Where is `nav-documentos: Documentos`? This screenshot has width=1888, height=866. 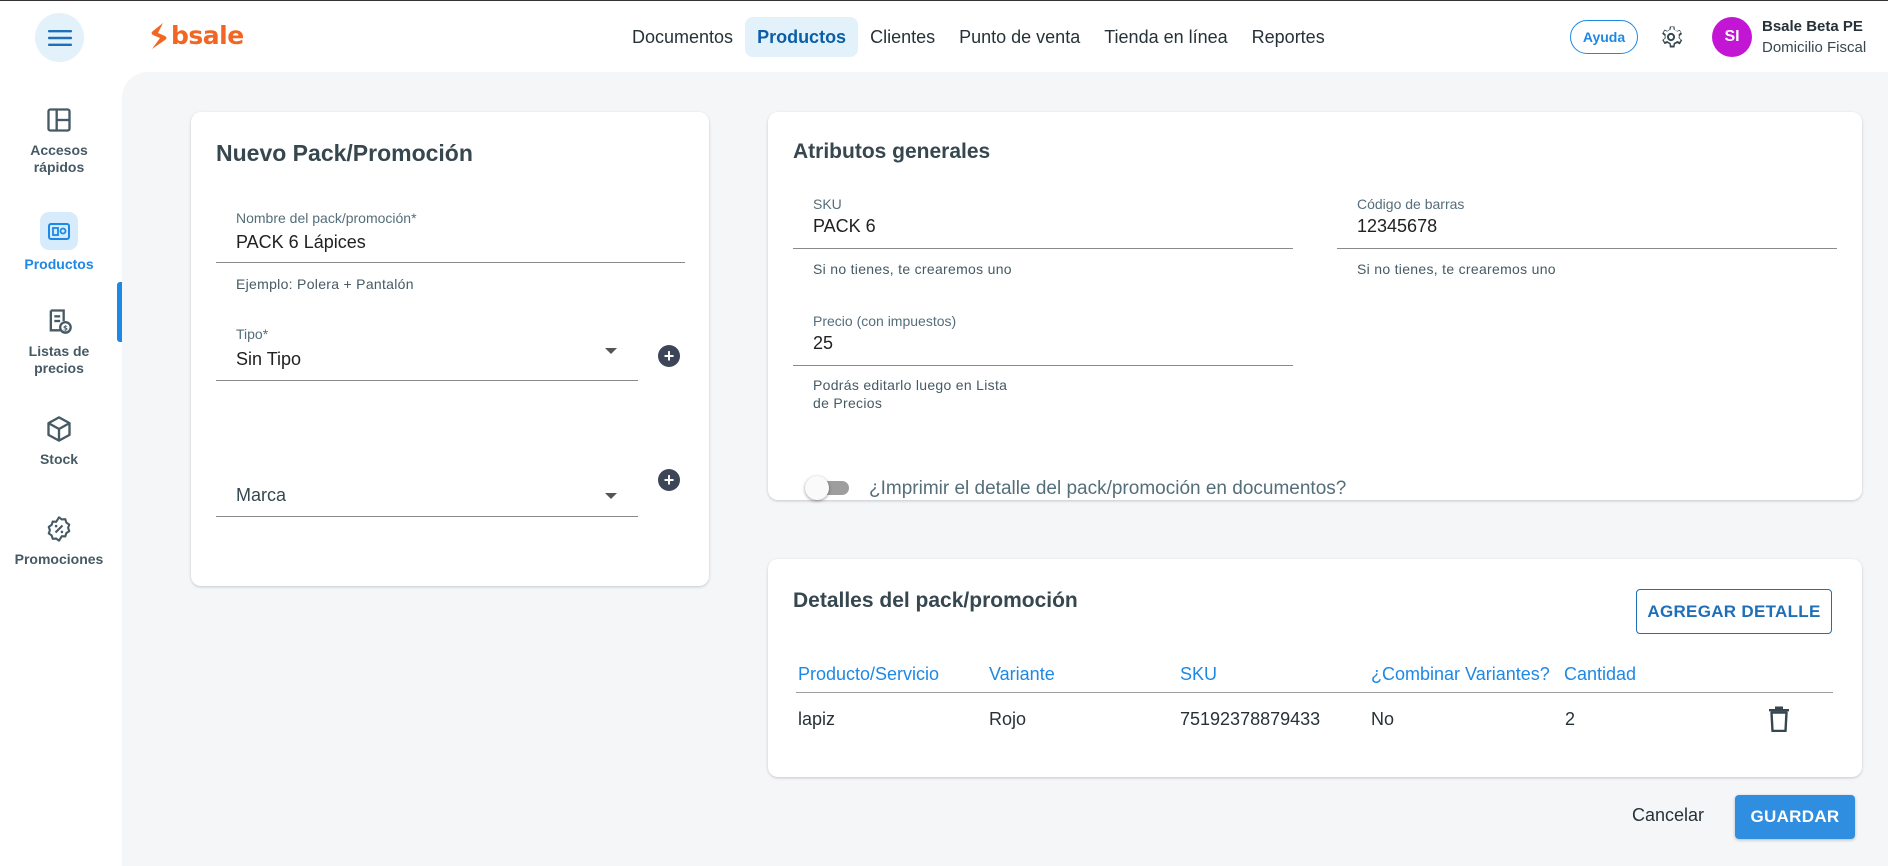
nav-documentos: Documentos is located at coordinates (682, 37).